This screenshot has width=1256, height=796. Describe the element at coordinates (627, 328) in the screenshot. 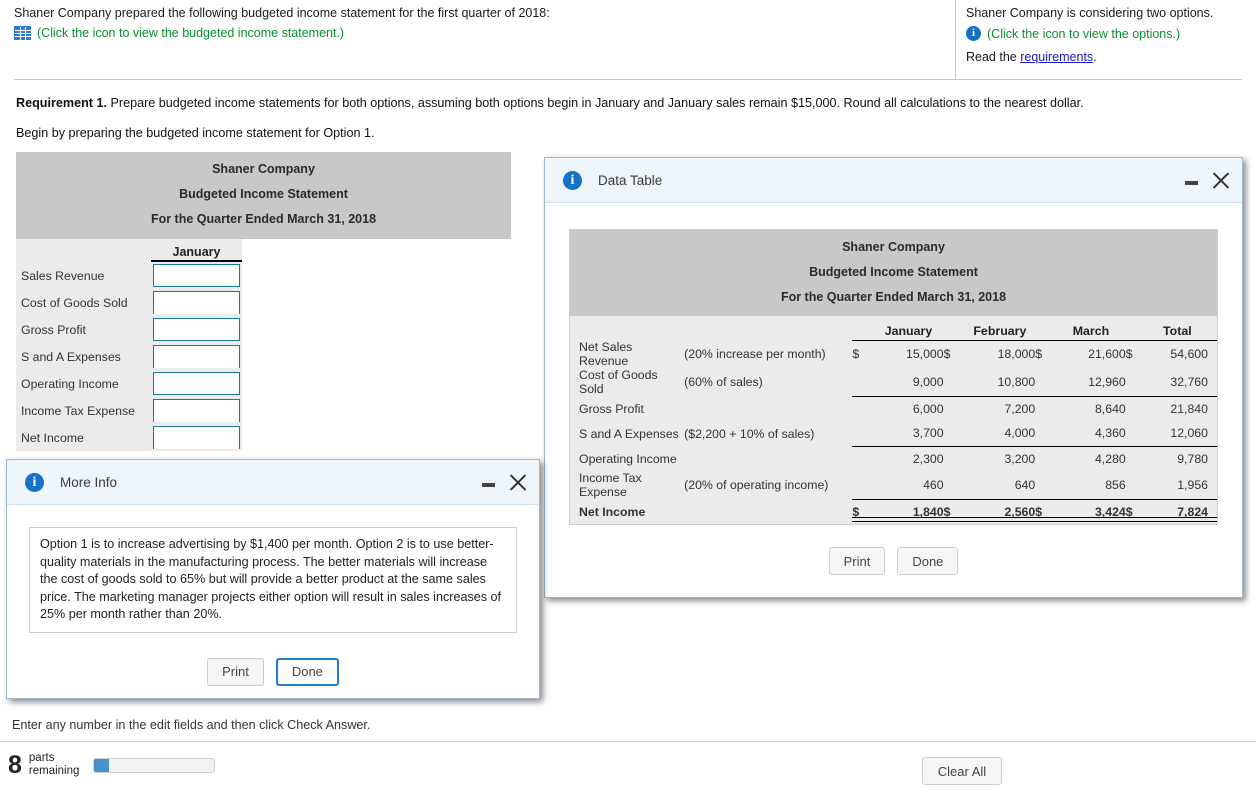

I see `data-table-col-blank` at that location.